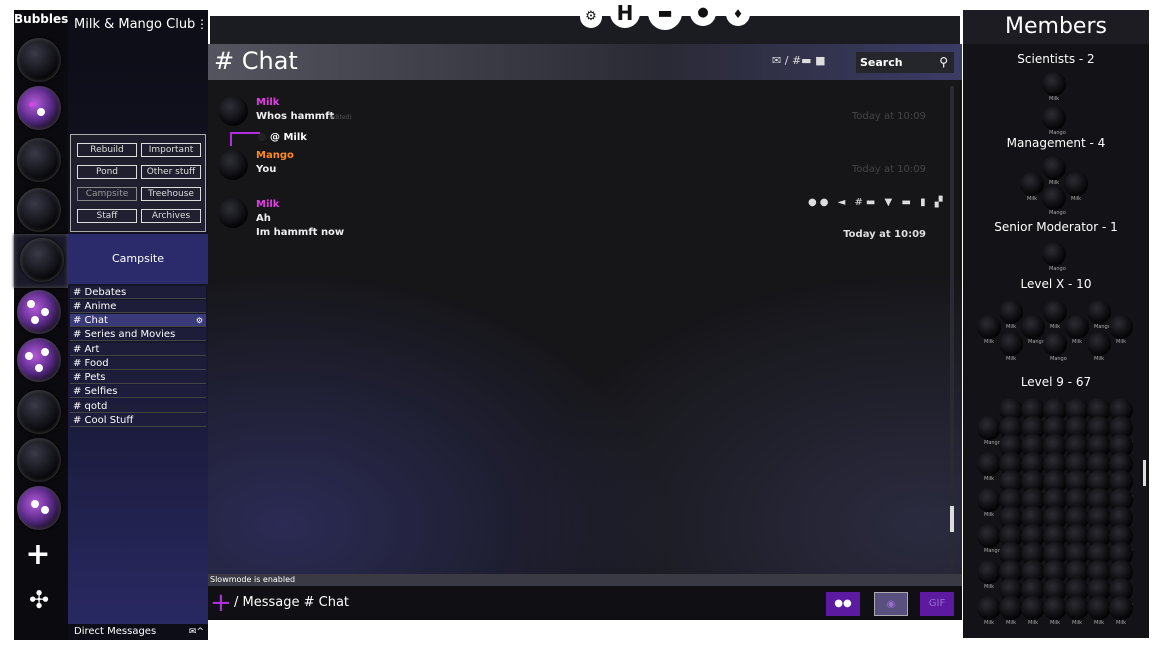  Describe the element at coordinates (171, 216) in the screenshot. I see `category-button: Archives` at that location.